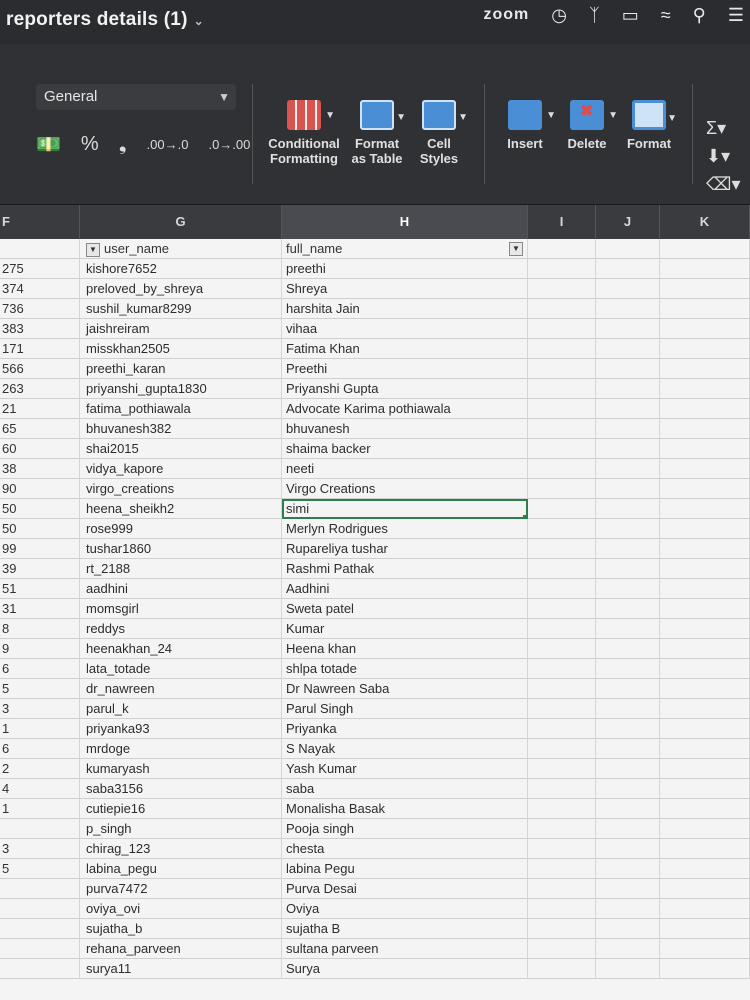  What do you see at coordinates (199, 21) in the screenshot?
I see `chevron-down-icon: ⌄` at bounding box center [199, 21].